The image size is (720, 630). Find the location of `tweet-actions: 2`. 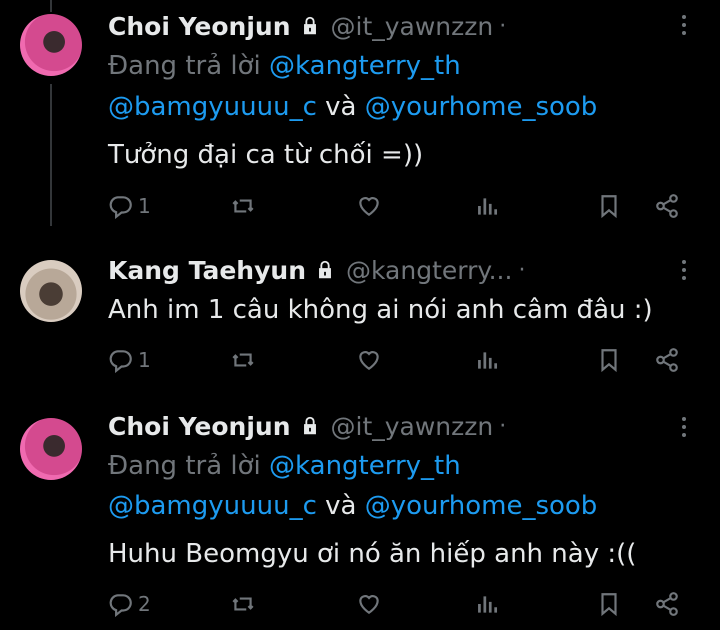

tweet-actions: 2 is located at coordinates (398, 604).